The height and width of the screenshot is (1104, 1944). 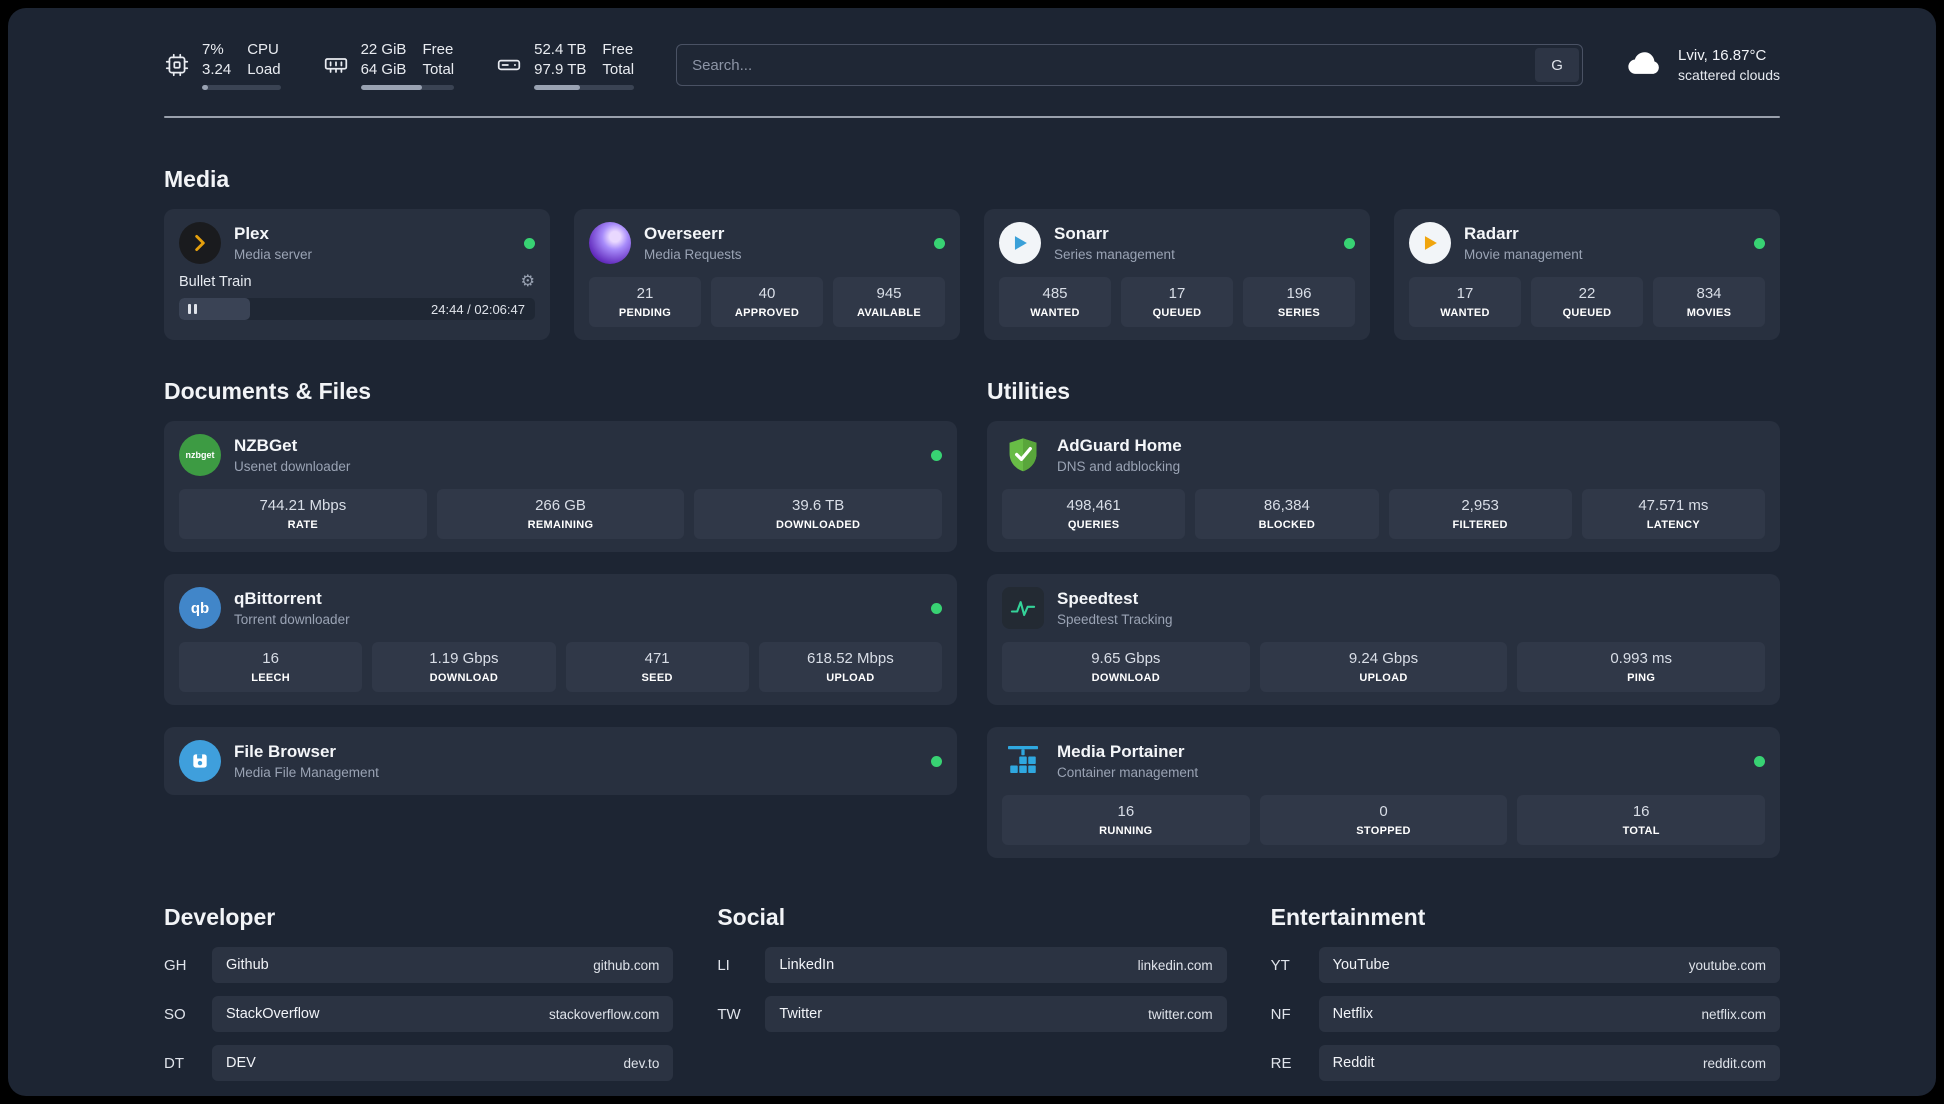 What do you see at coordinates (618, 69) in the screenshot?
I see `disk-total-label: Total` at bounding box center [618, 69].